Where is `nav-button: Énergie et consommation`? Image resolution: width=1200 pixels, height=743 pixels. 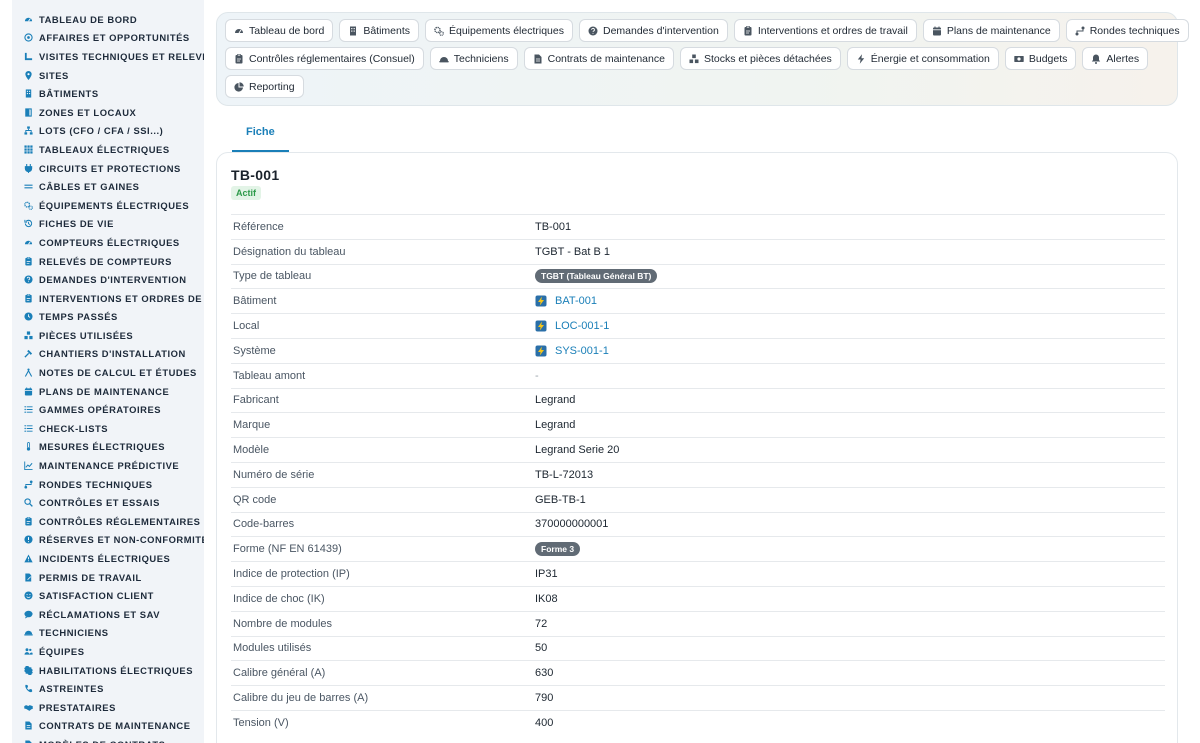 nav-button: Énergie et consommation is located at coordinates (922, 58).